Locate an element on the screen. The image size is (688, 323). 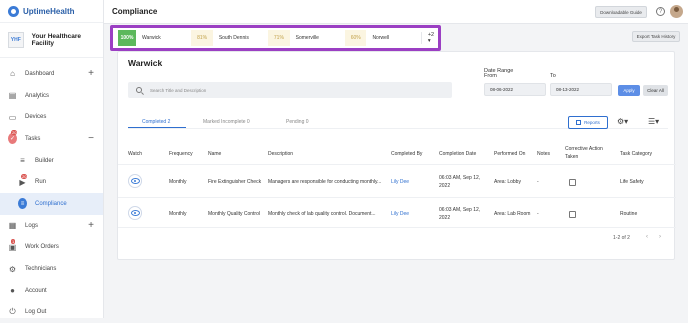
cell-performed-on: Area: Lobby is located at coordinates (507, 182).